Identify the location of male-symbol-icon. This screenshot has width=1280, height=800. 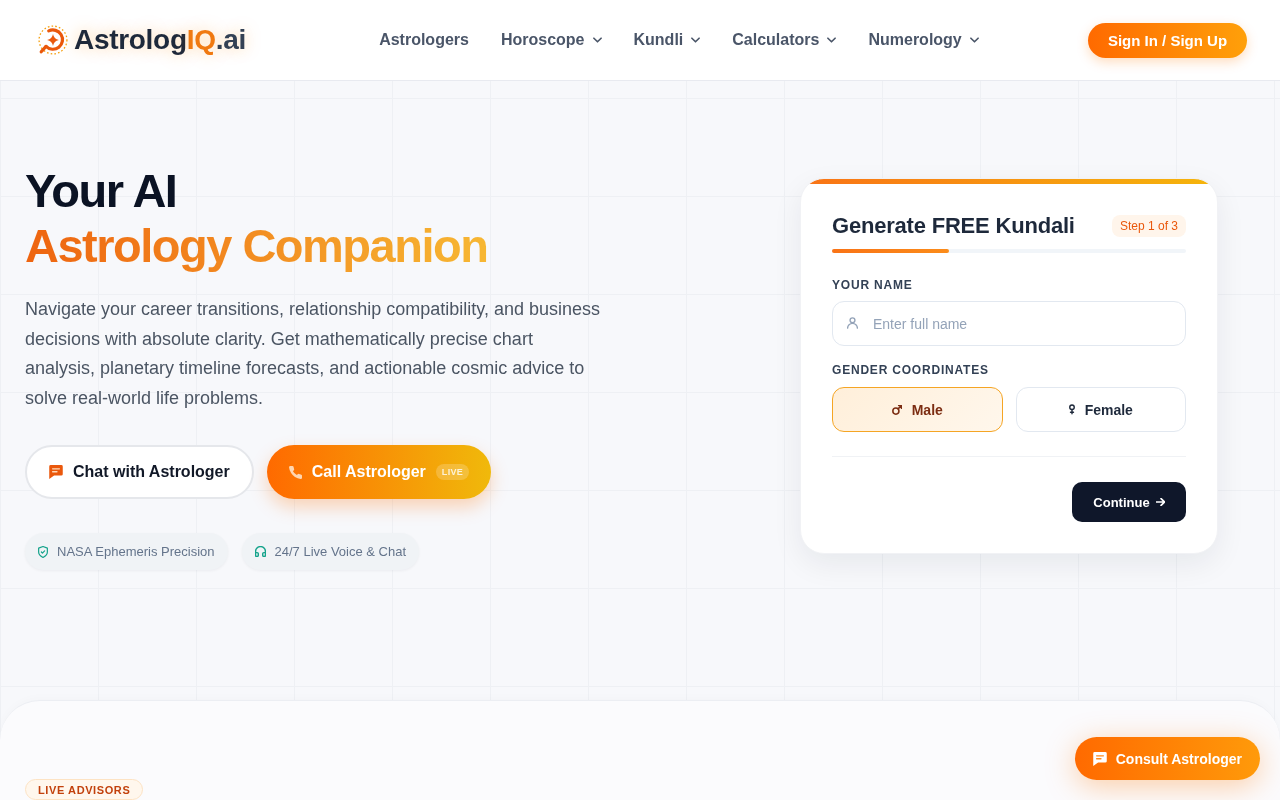
(896, 409).